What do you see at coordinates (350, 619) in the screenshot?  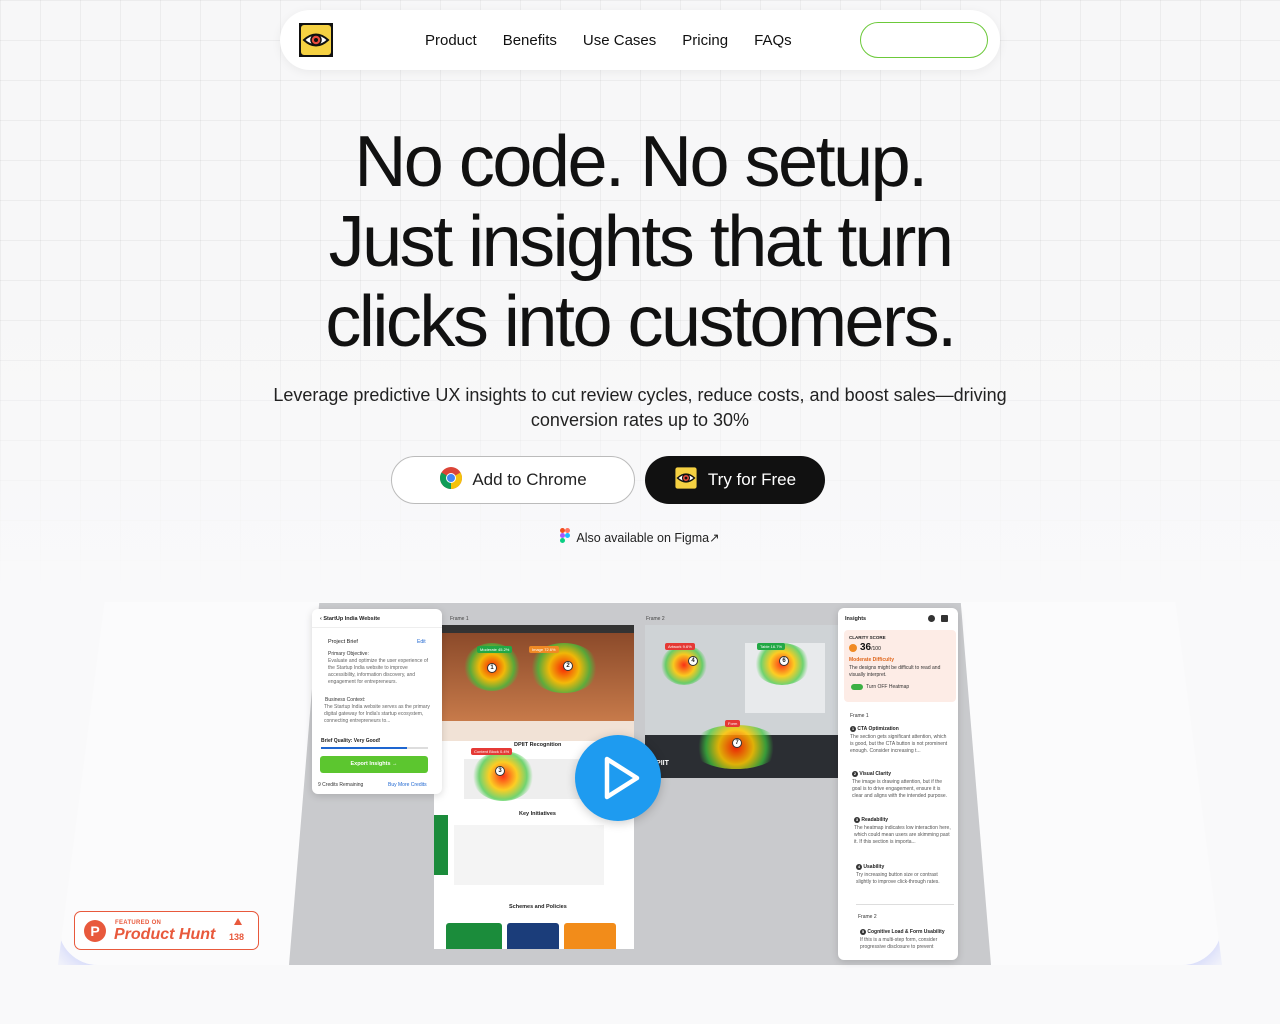 I see `project-title: ‹ StartUp India Website` at bounding box center [350, 619].